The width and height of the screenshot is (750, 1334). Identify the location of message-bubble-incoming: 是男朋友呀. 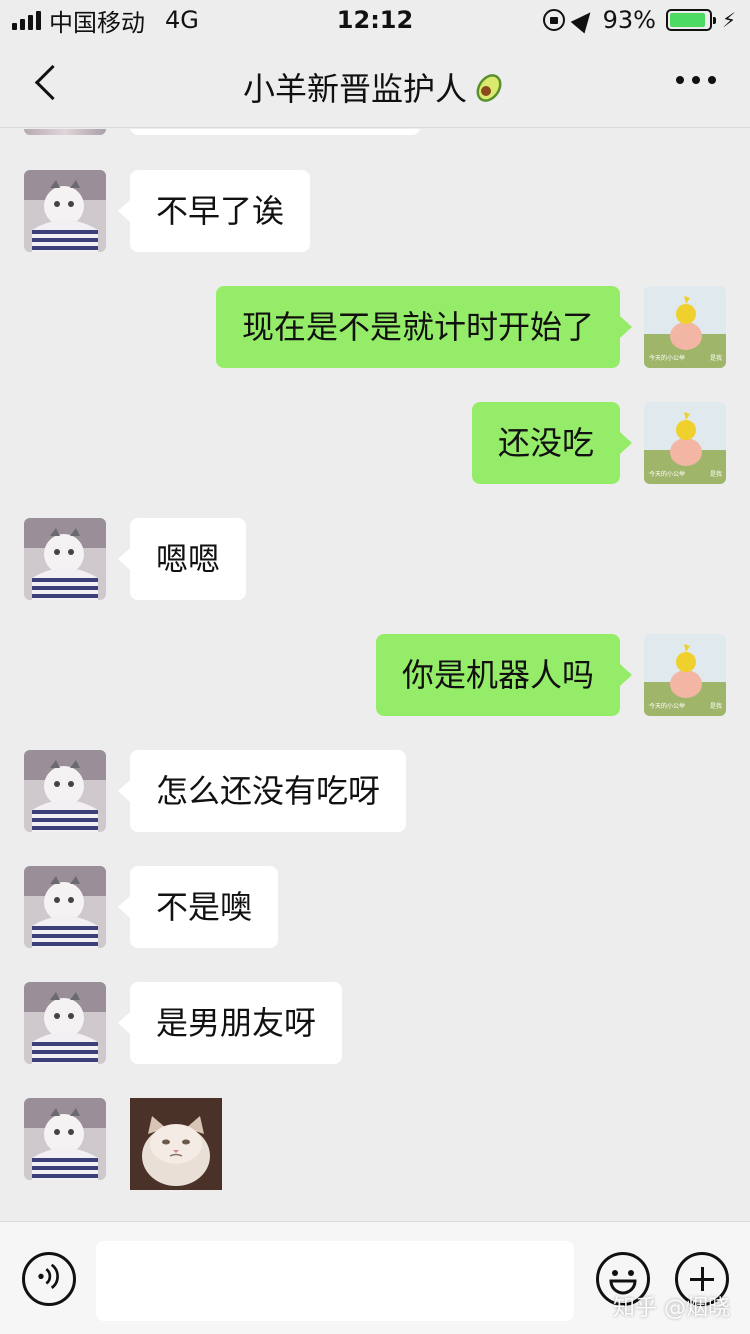
(230, 1023).